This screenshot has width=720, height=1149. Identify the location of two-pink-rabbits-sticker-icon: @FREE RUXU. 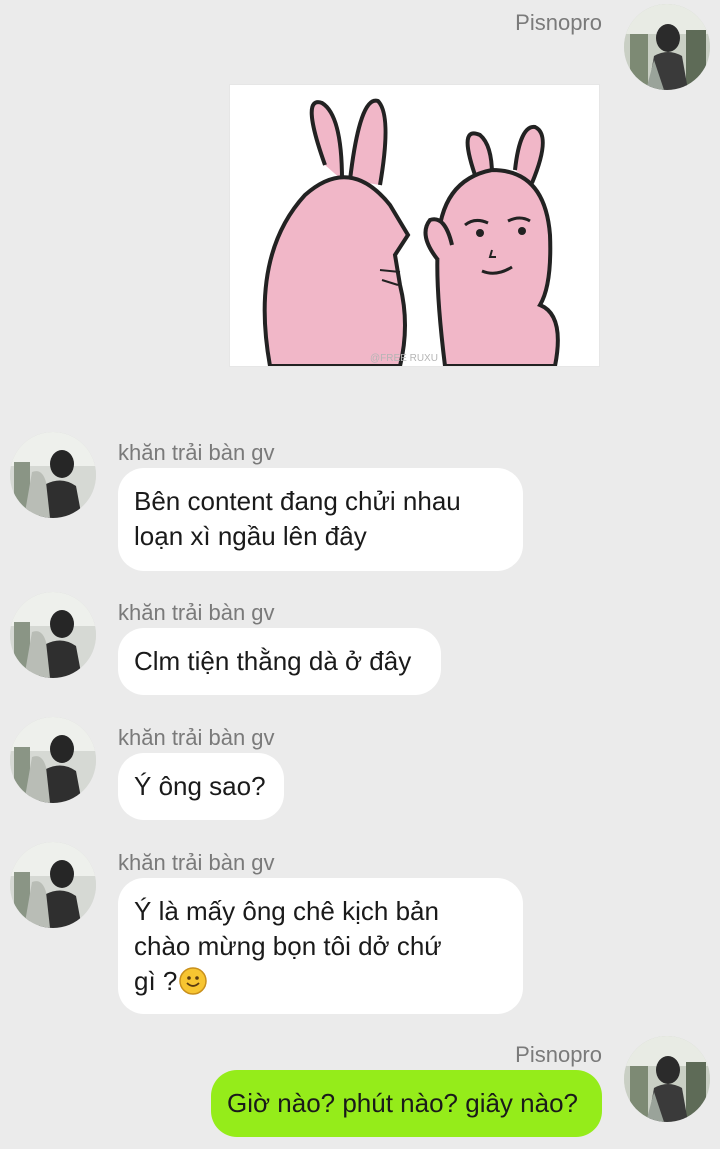
(414, 225).